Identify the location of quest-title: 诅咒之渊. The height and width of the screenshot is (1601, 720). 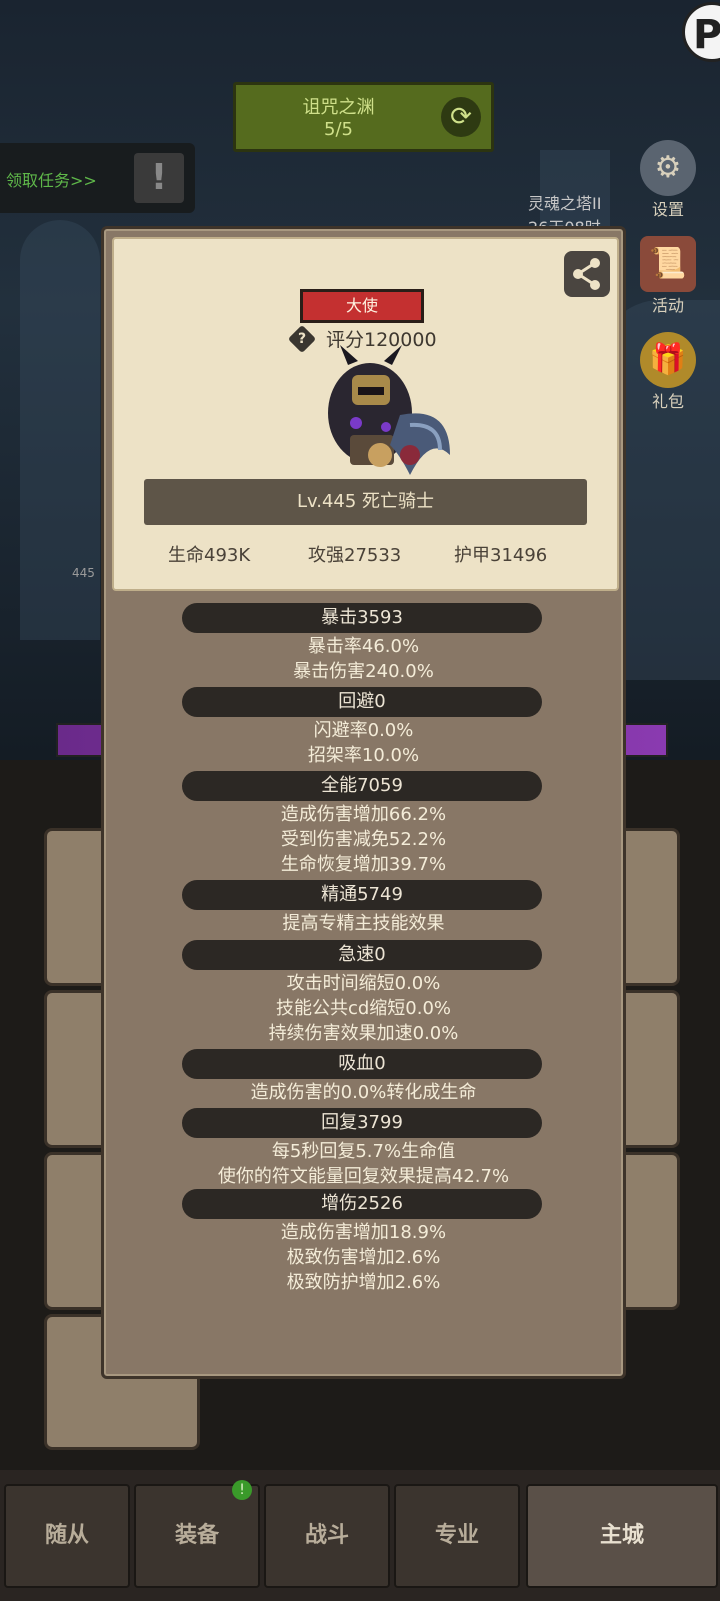
(338, 107).